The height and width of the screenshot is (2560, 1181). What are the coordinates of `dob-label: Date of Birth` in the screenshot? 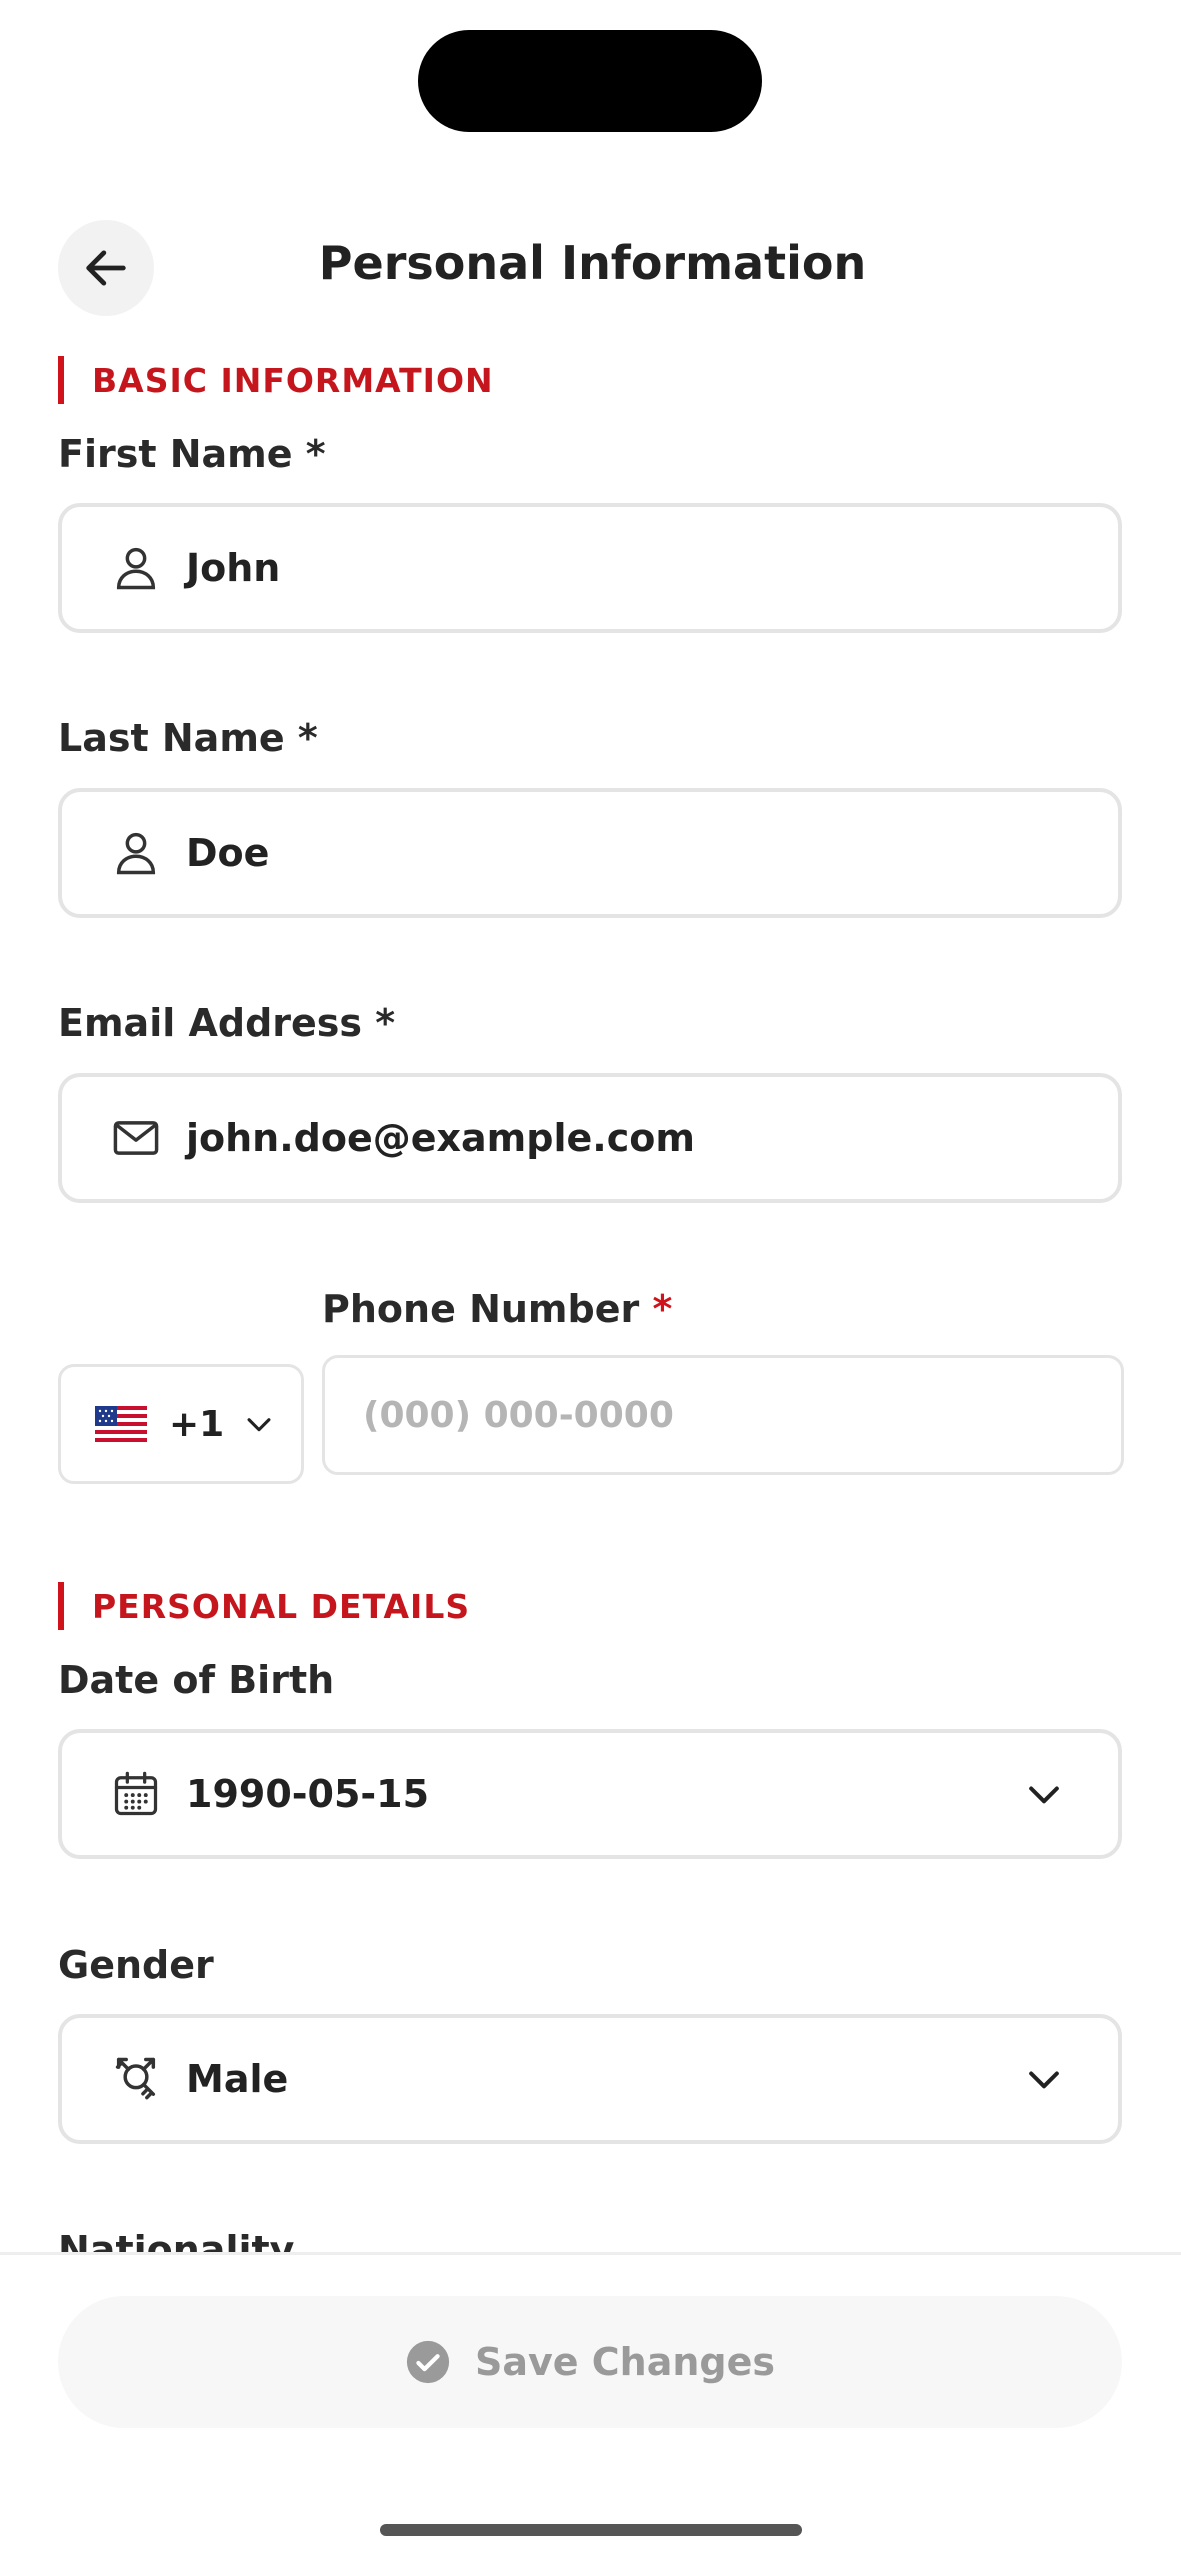 It's located at (196, 1680).